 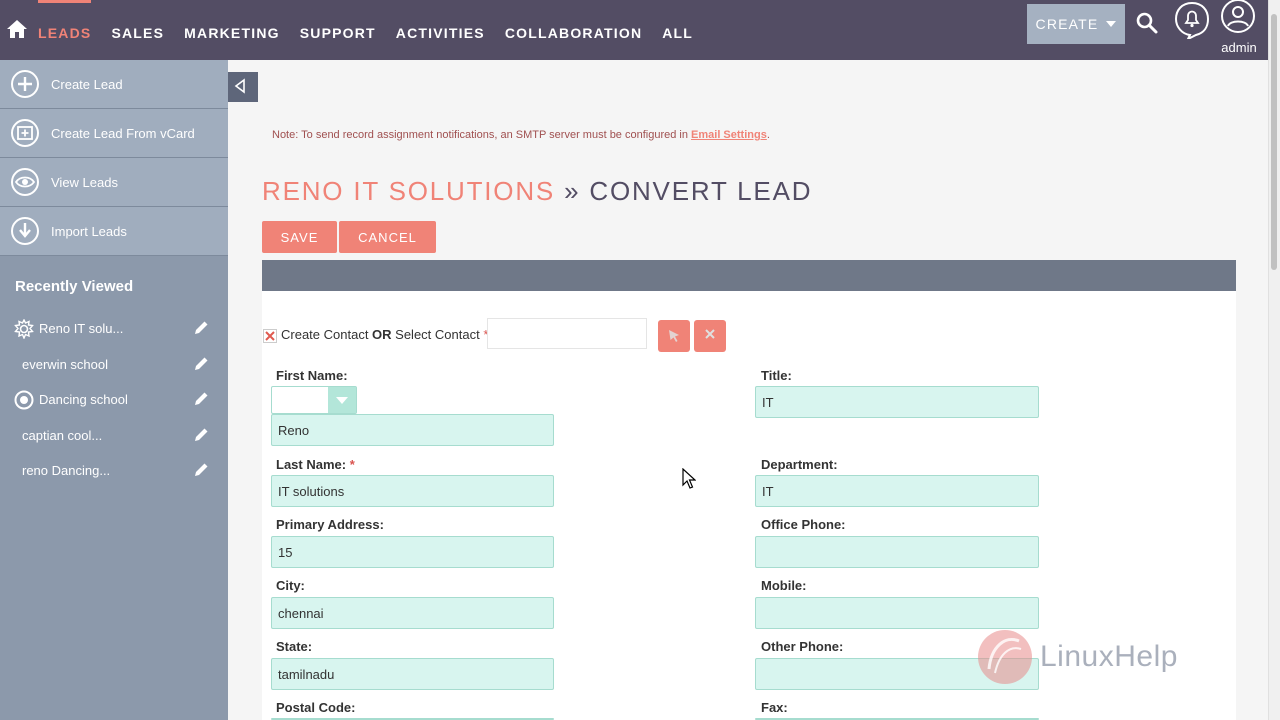 What do you see at coordinates (897, 402) in the screenshot?
I see `title-input: IT` at bounding box center [897, 402].